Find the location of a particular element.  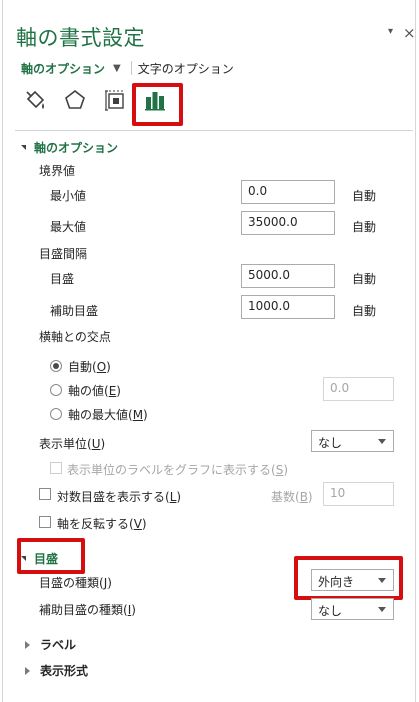

show-units-label-checkbox is located at coordinates (56, 468).